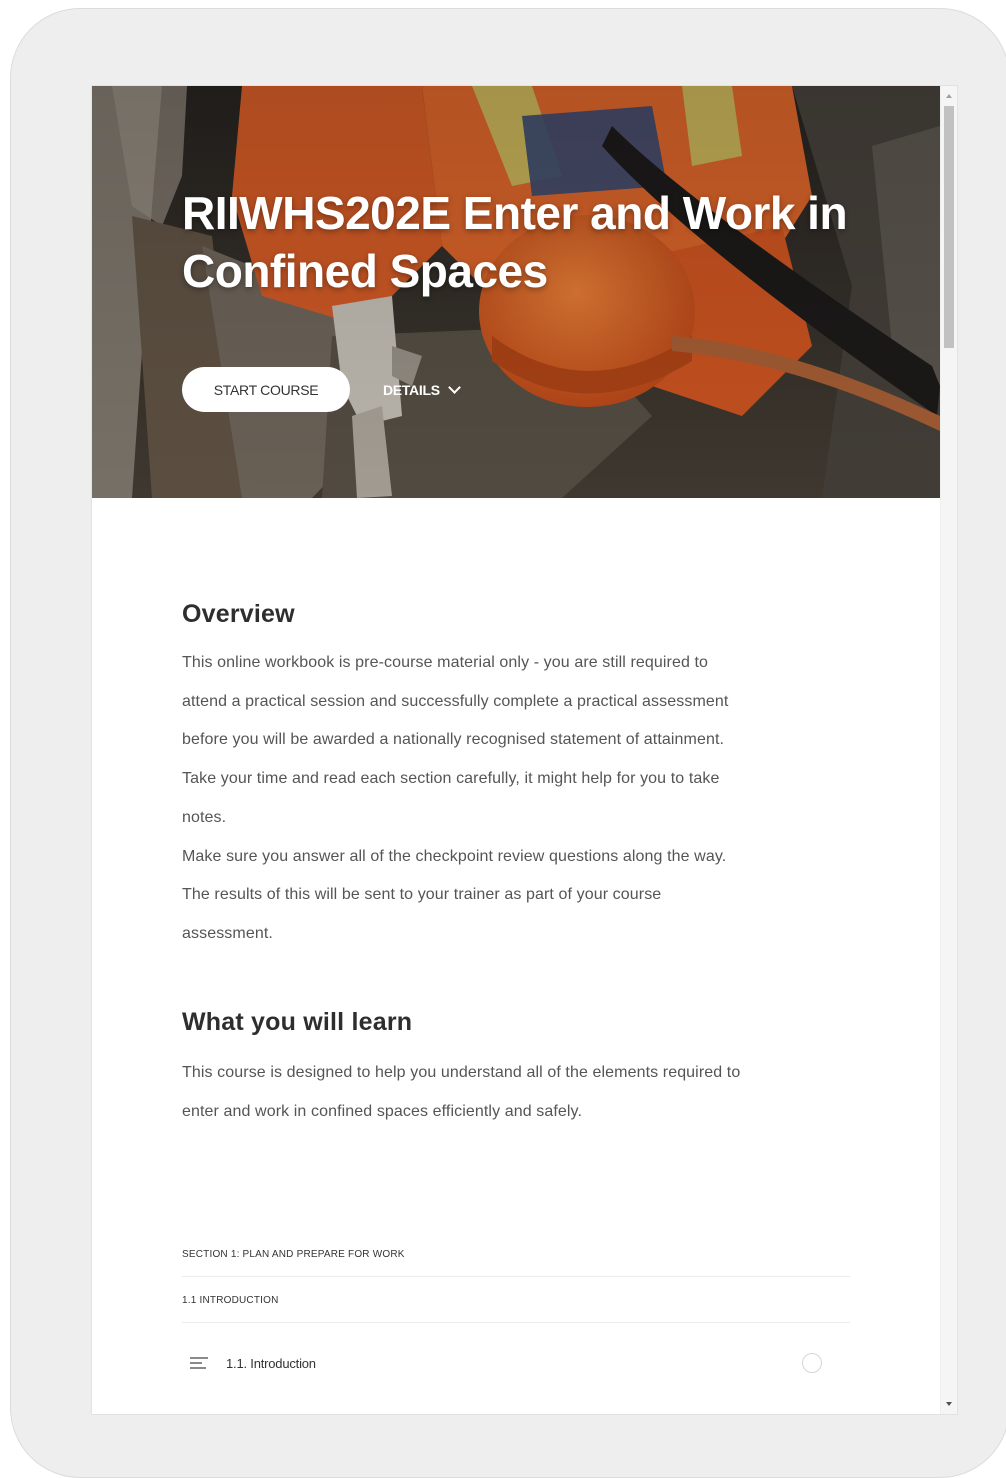 The image size is (1006, 1478). I want to click on lesson-label: 1.1. Introduction, so click(271, 1363).